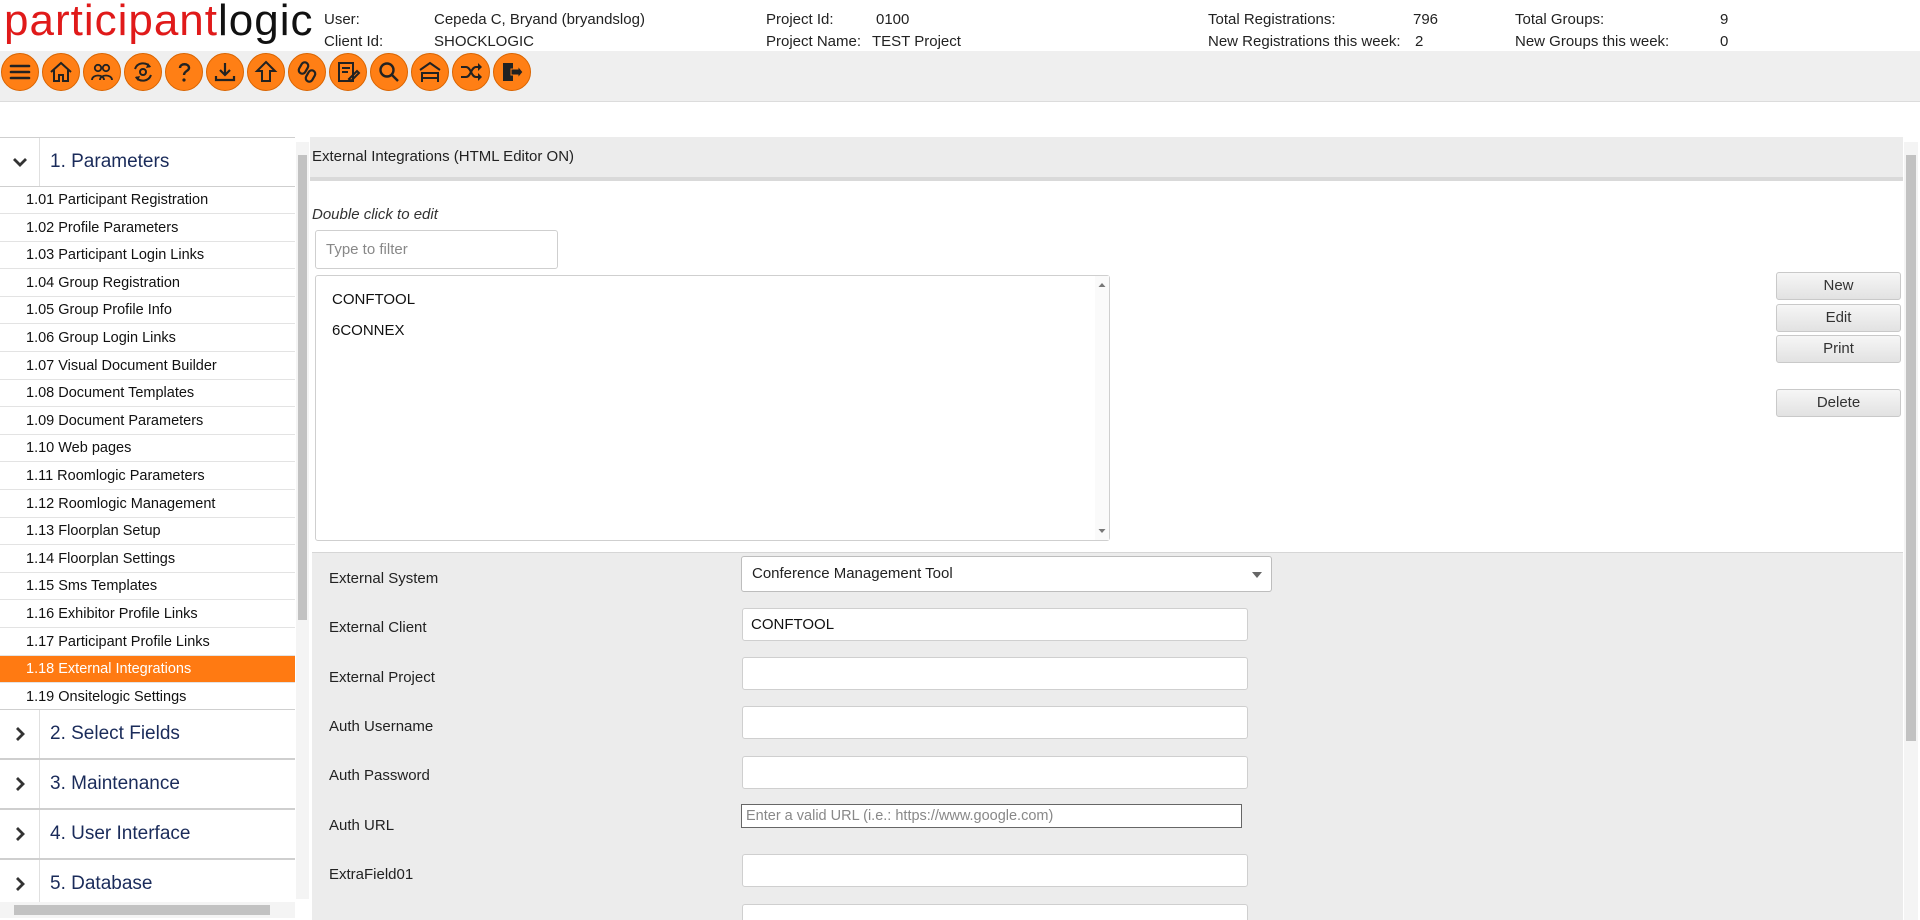  What do you see at coordinates (147, 311) in the screenshot?
I see `sidebar-item: 1.05 Group Profile Info` at bounding box center [147, 311].